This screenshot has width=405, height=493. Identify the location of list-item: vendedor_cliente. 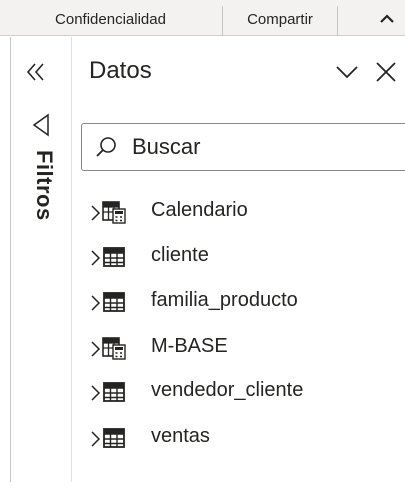
(246, 392).